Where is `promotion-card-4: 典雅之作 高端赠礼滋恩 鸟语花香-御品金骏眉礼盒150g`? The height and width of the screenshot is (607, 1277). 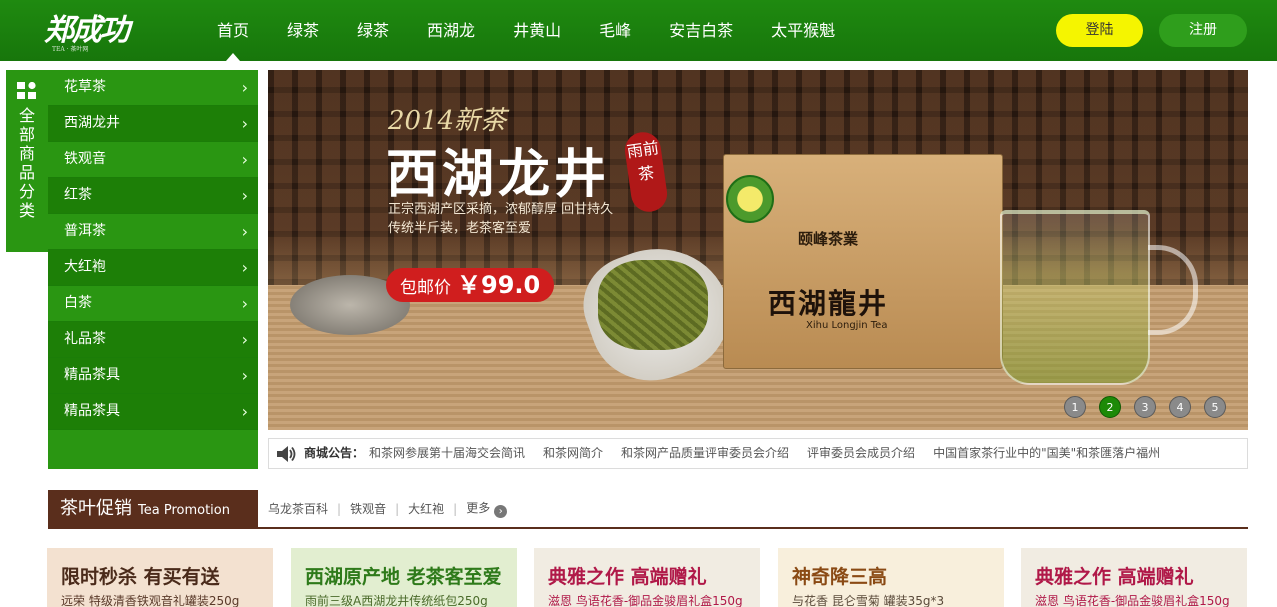 promotion-card-4: 典雅之作 高端赠礼滋恩 鸟语花香-御品金骏眉礼盒150g is located at coordinates (1134, 577).